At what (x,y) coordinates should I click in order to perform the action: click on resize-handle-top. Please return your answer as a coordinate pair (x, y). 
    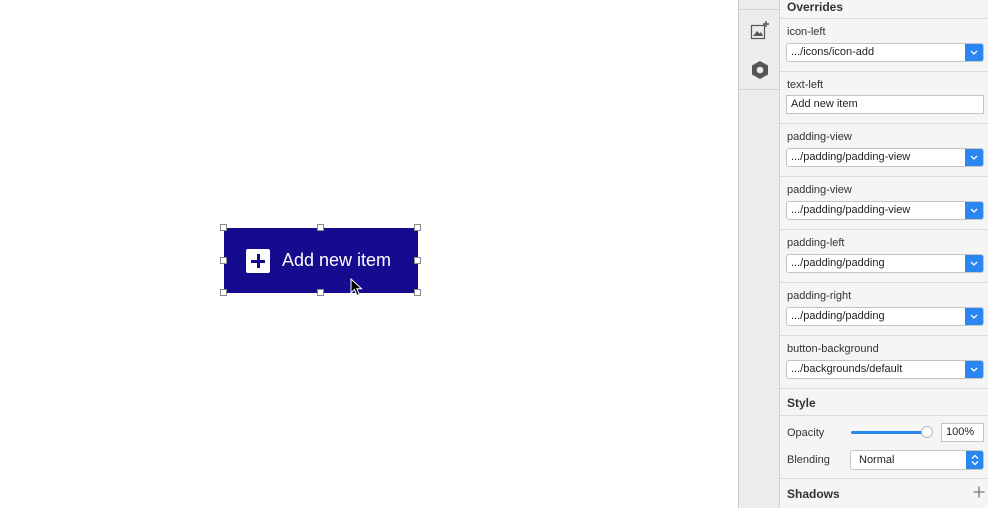
    Looking at the image, I should click on (320, 227).